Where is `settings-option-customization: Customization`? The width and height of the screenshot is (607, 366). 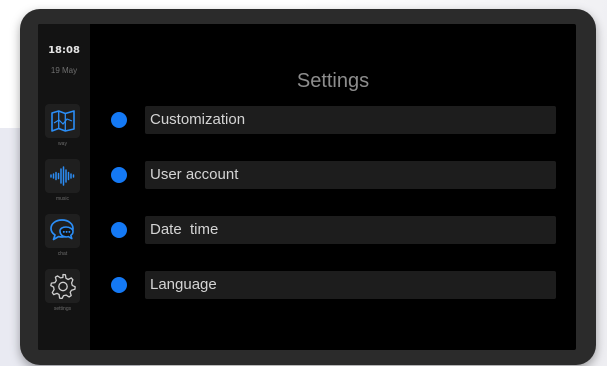
settings-option-customization: Customization is located at coordinates (332, 120).